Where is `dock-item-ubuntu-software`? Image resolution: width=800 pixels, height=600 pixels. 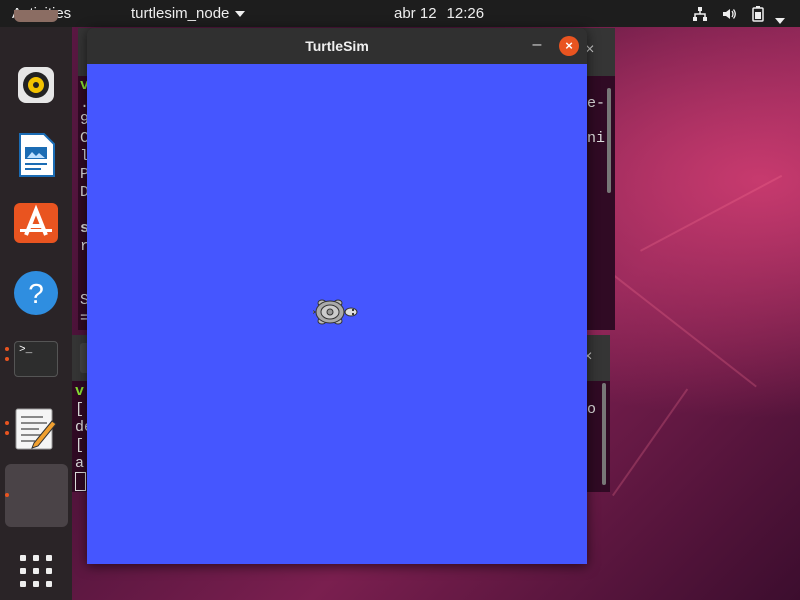 dock-item-ubuntu-software is located at coordinates (36, 223).